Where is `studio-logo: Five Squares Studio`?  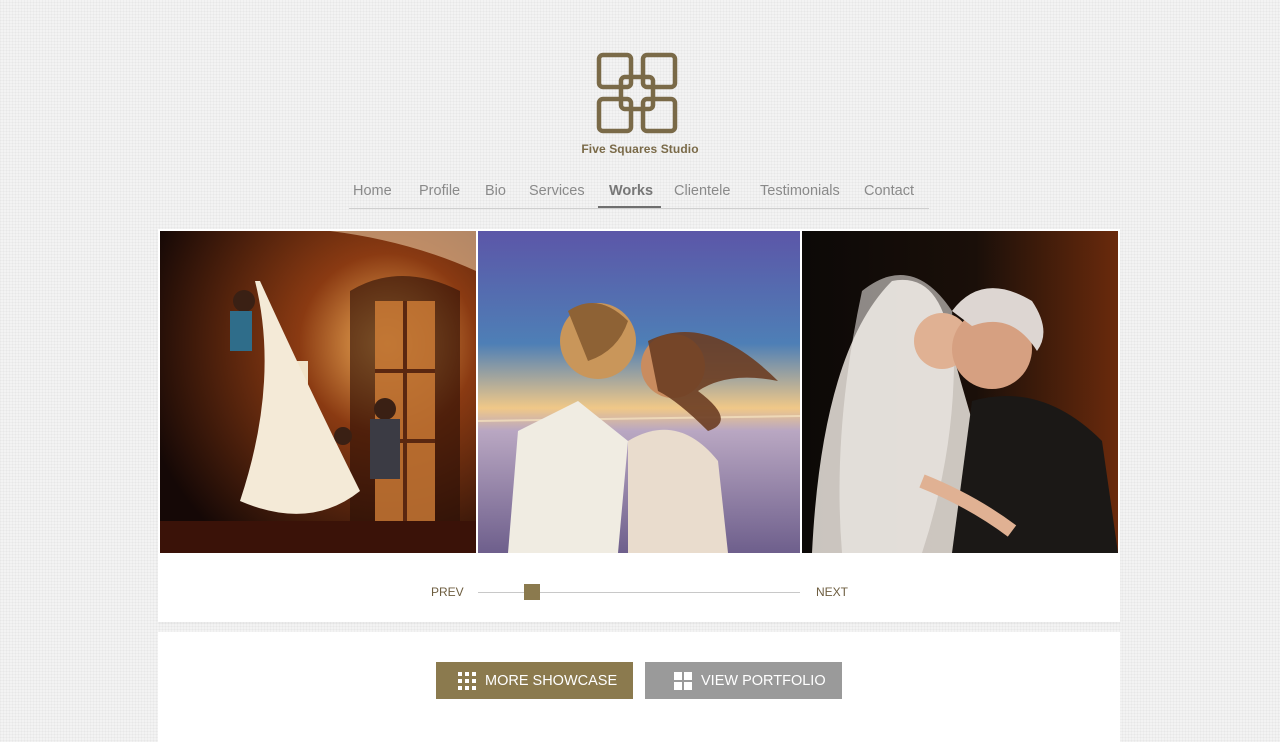 studio-logo: Five Squares Studio is located at coordinates (640, 105).